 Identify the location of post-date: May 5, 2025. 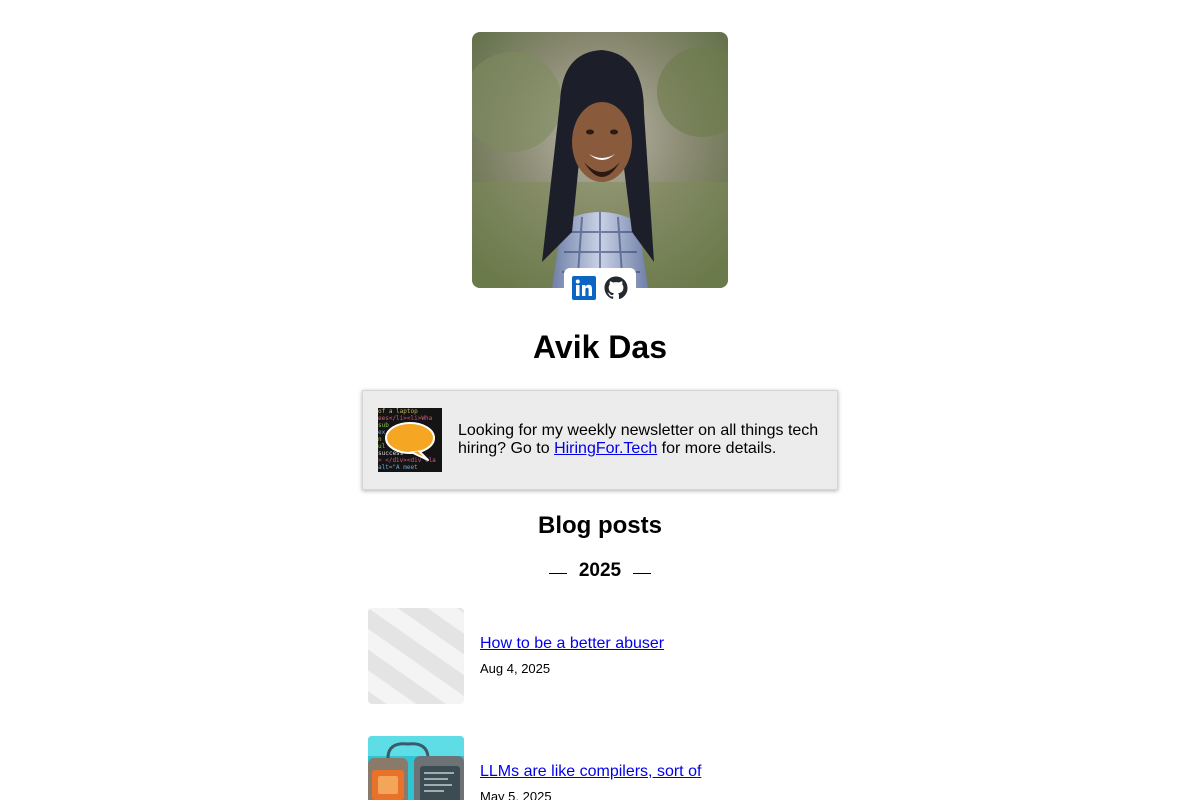
(516, 794).